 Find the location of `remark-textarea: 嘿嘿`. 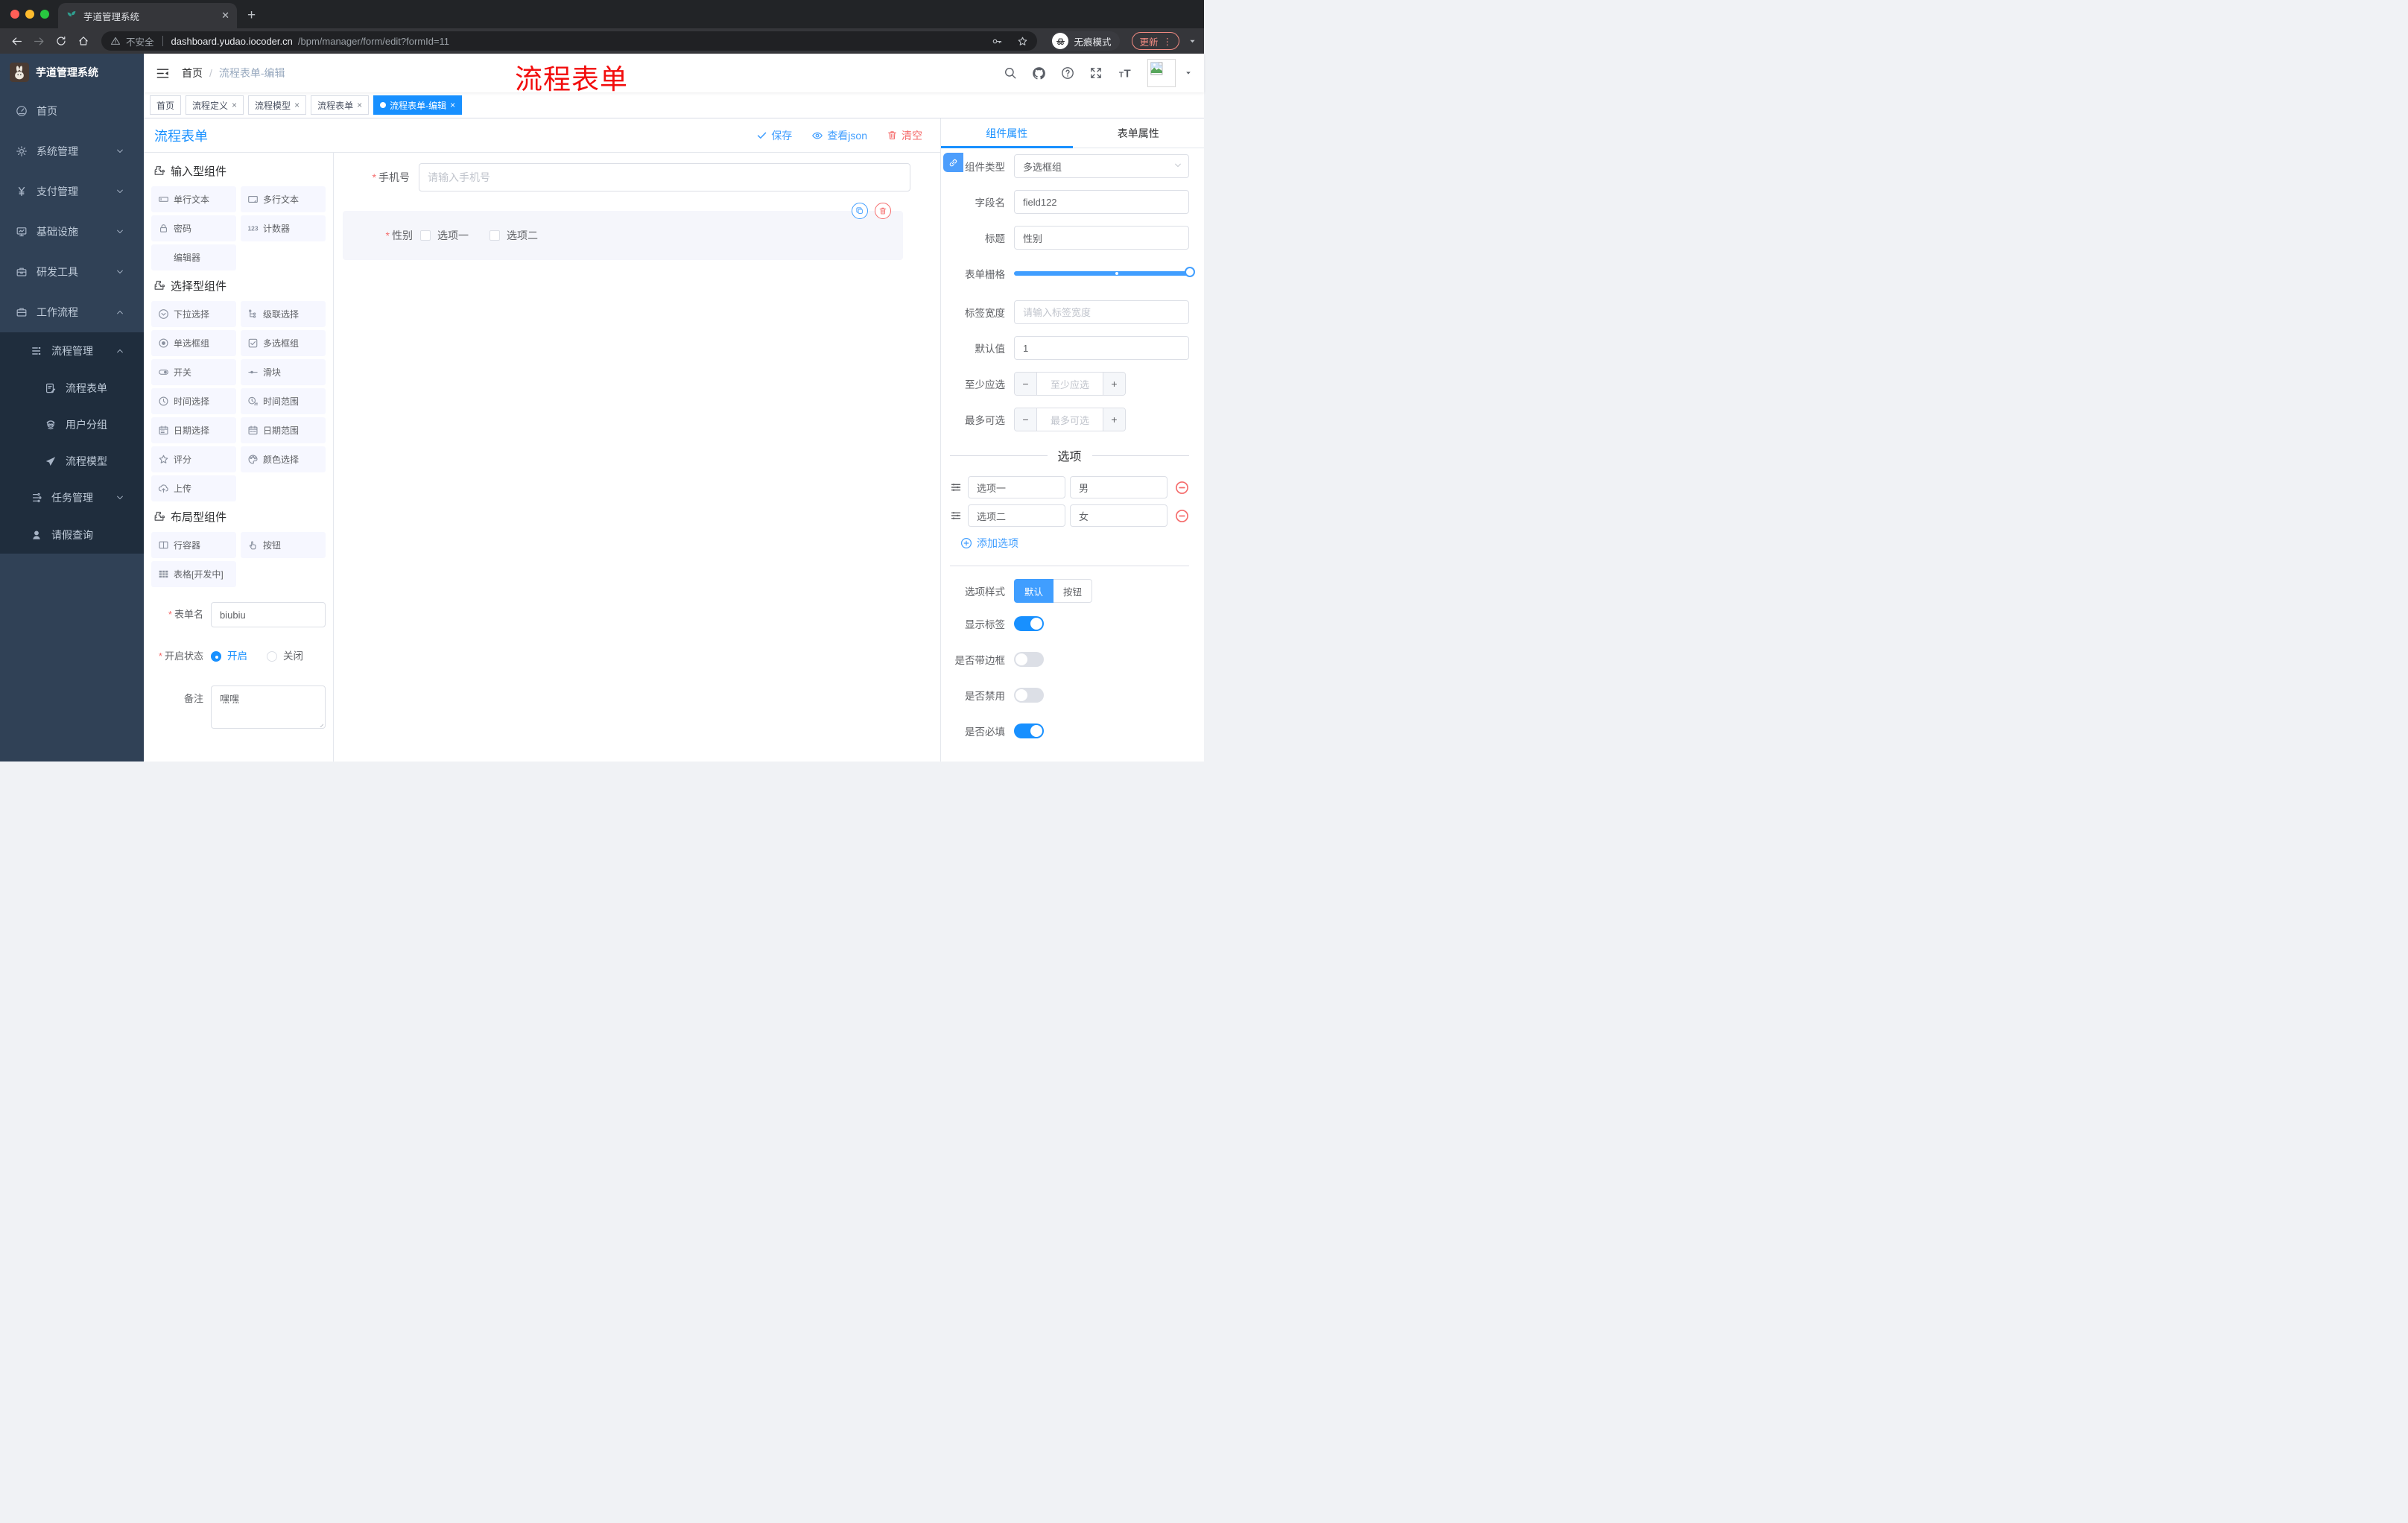

remark-textarea: 嘿嘿 is located at coordinates (268, 707).